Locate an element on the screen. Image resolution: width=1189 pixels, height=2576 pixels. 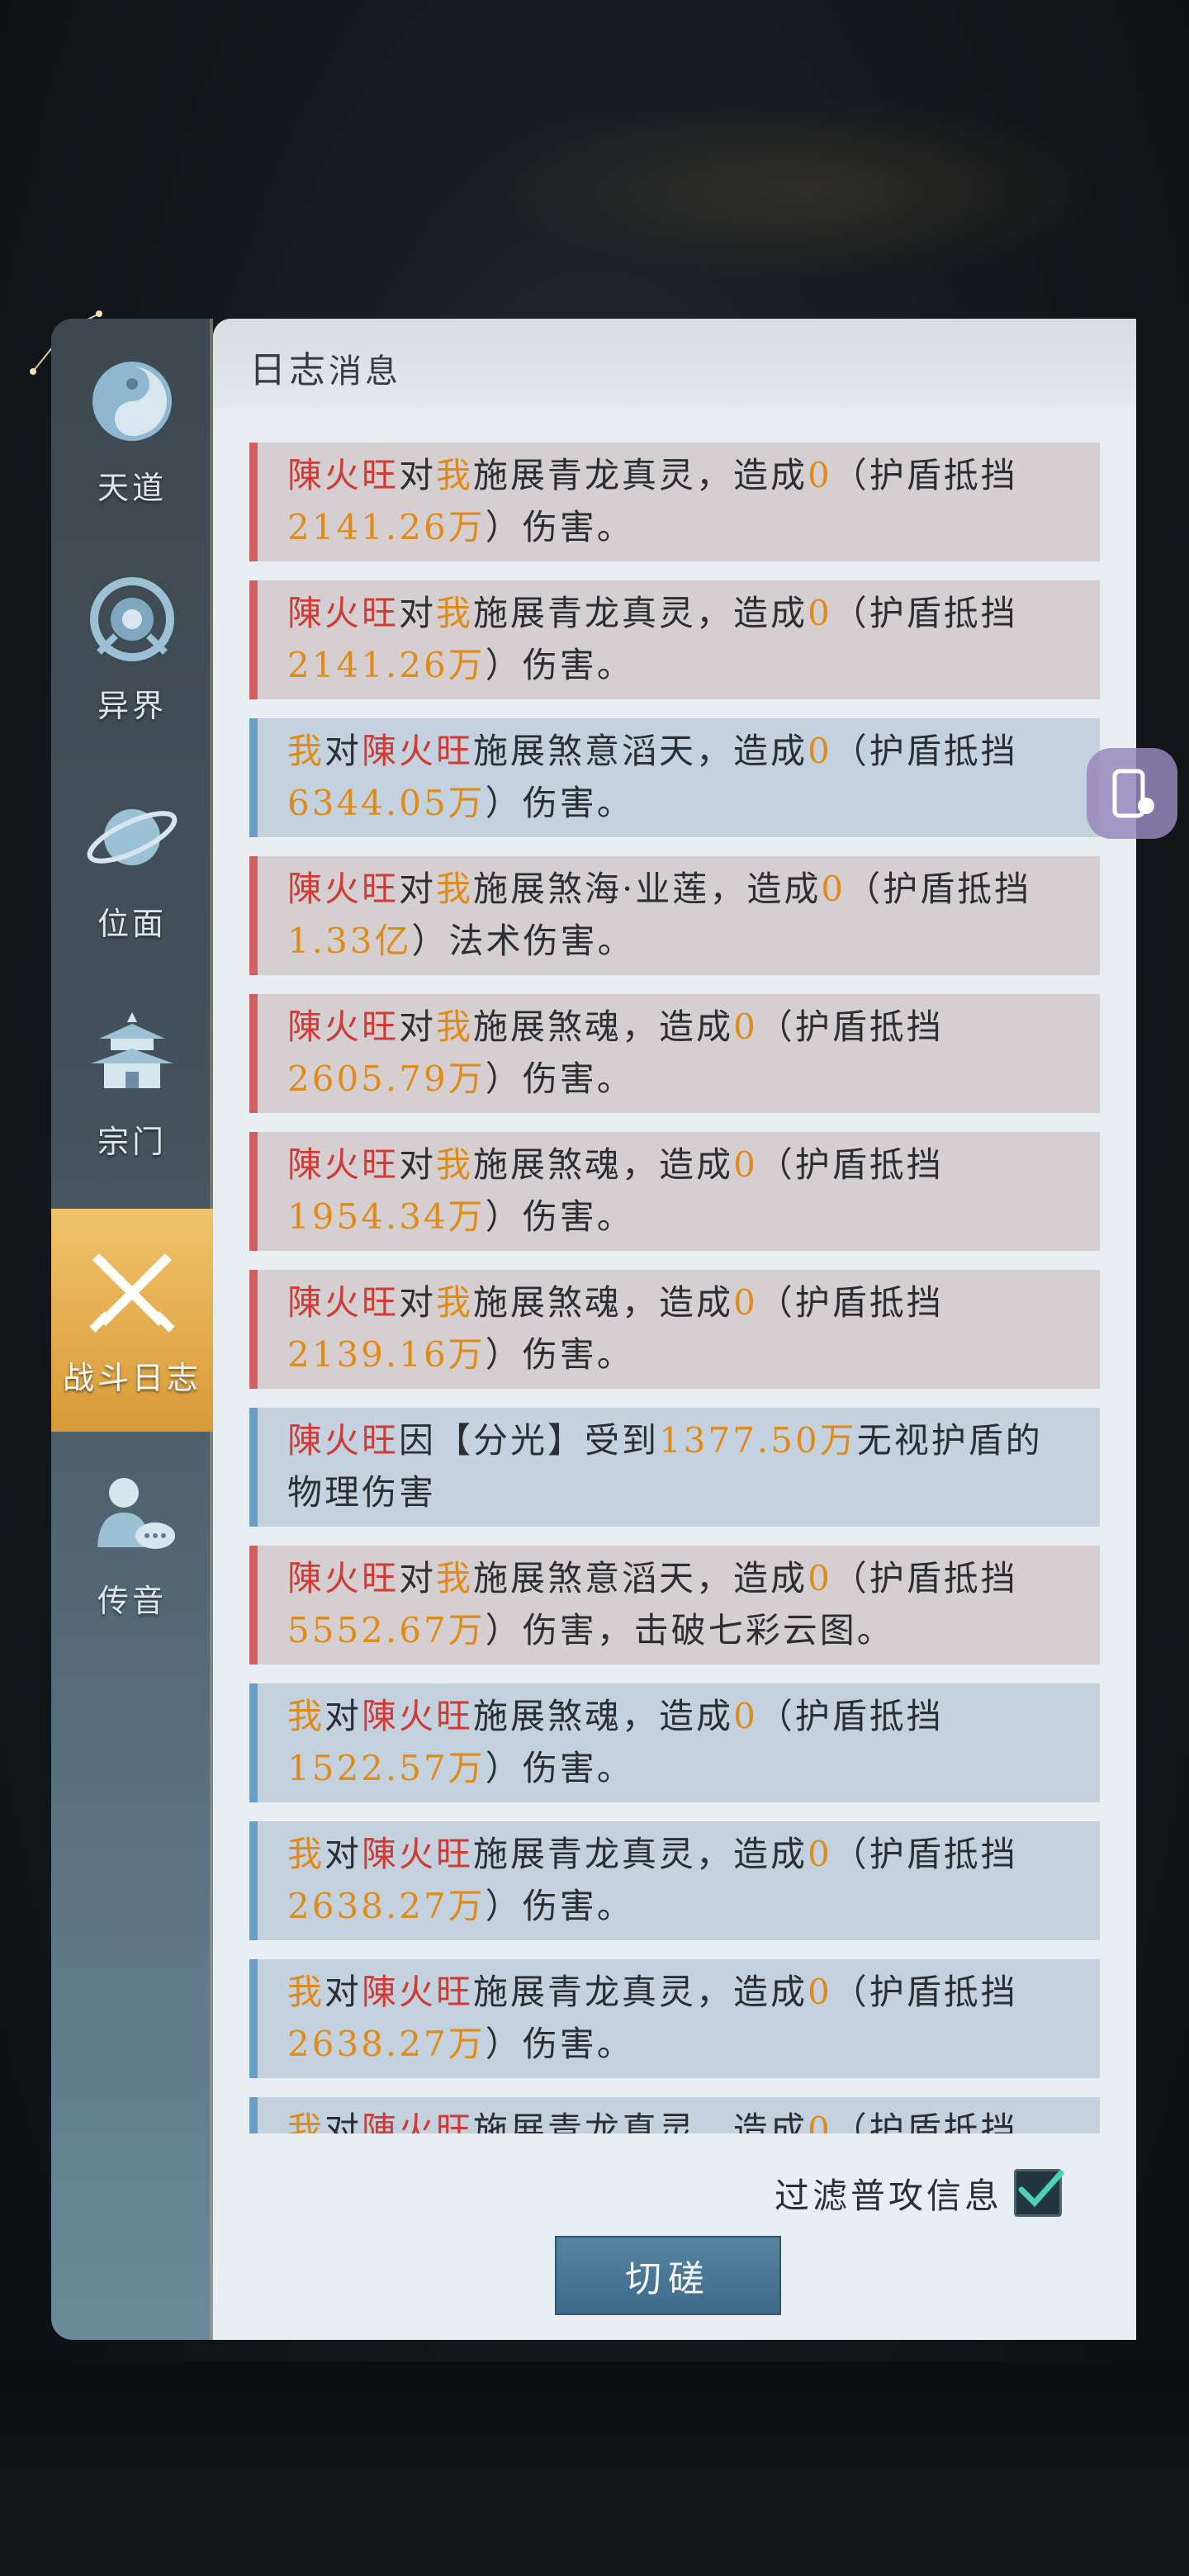
sidebar-item-yijie: 异界 is located at coordinates (132, 632).